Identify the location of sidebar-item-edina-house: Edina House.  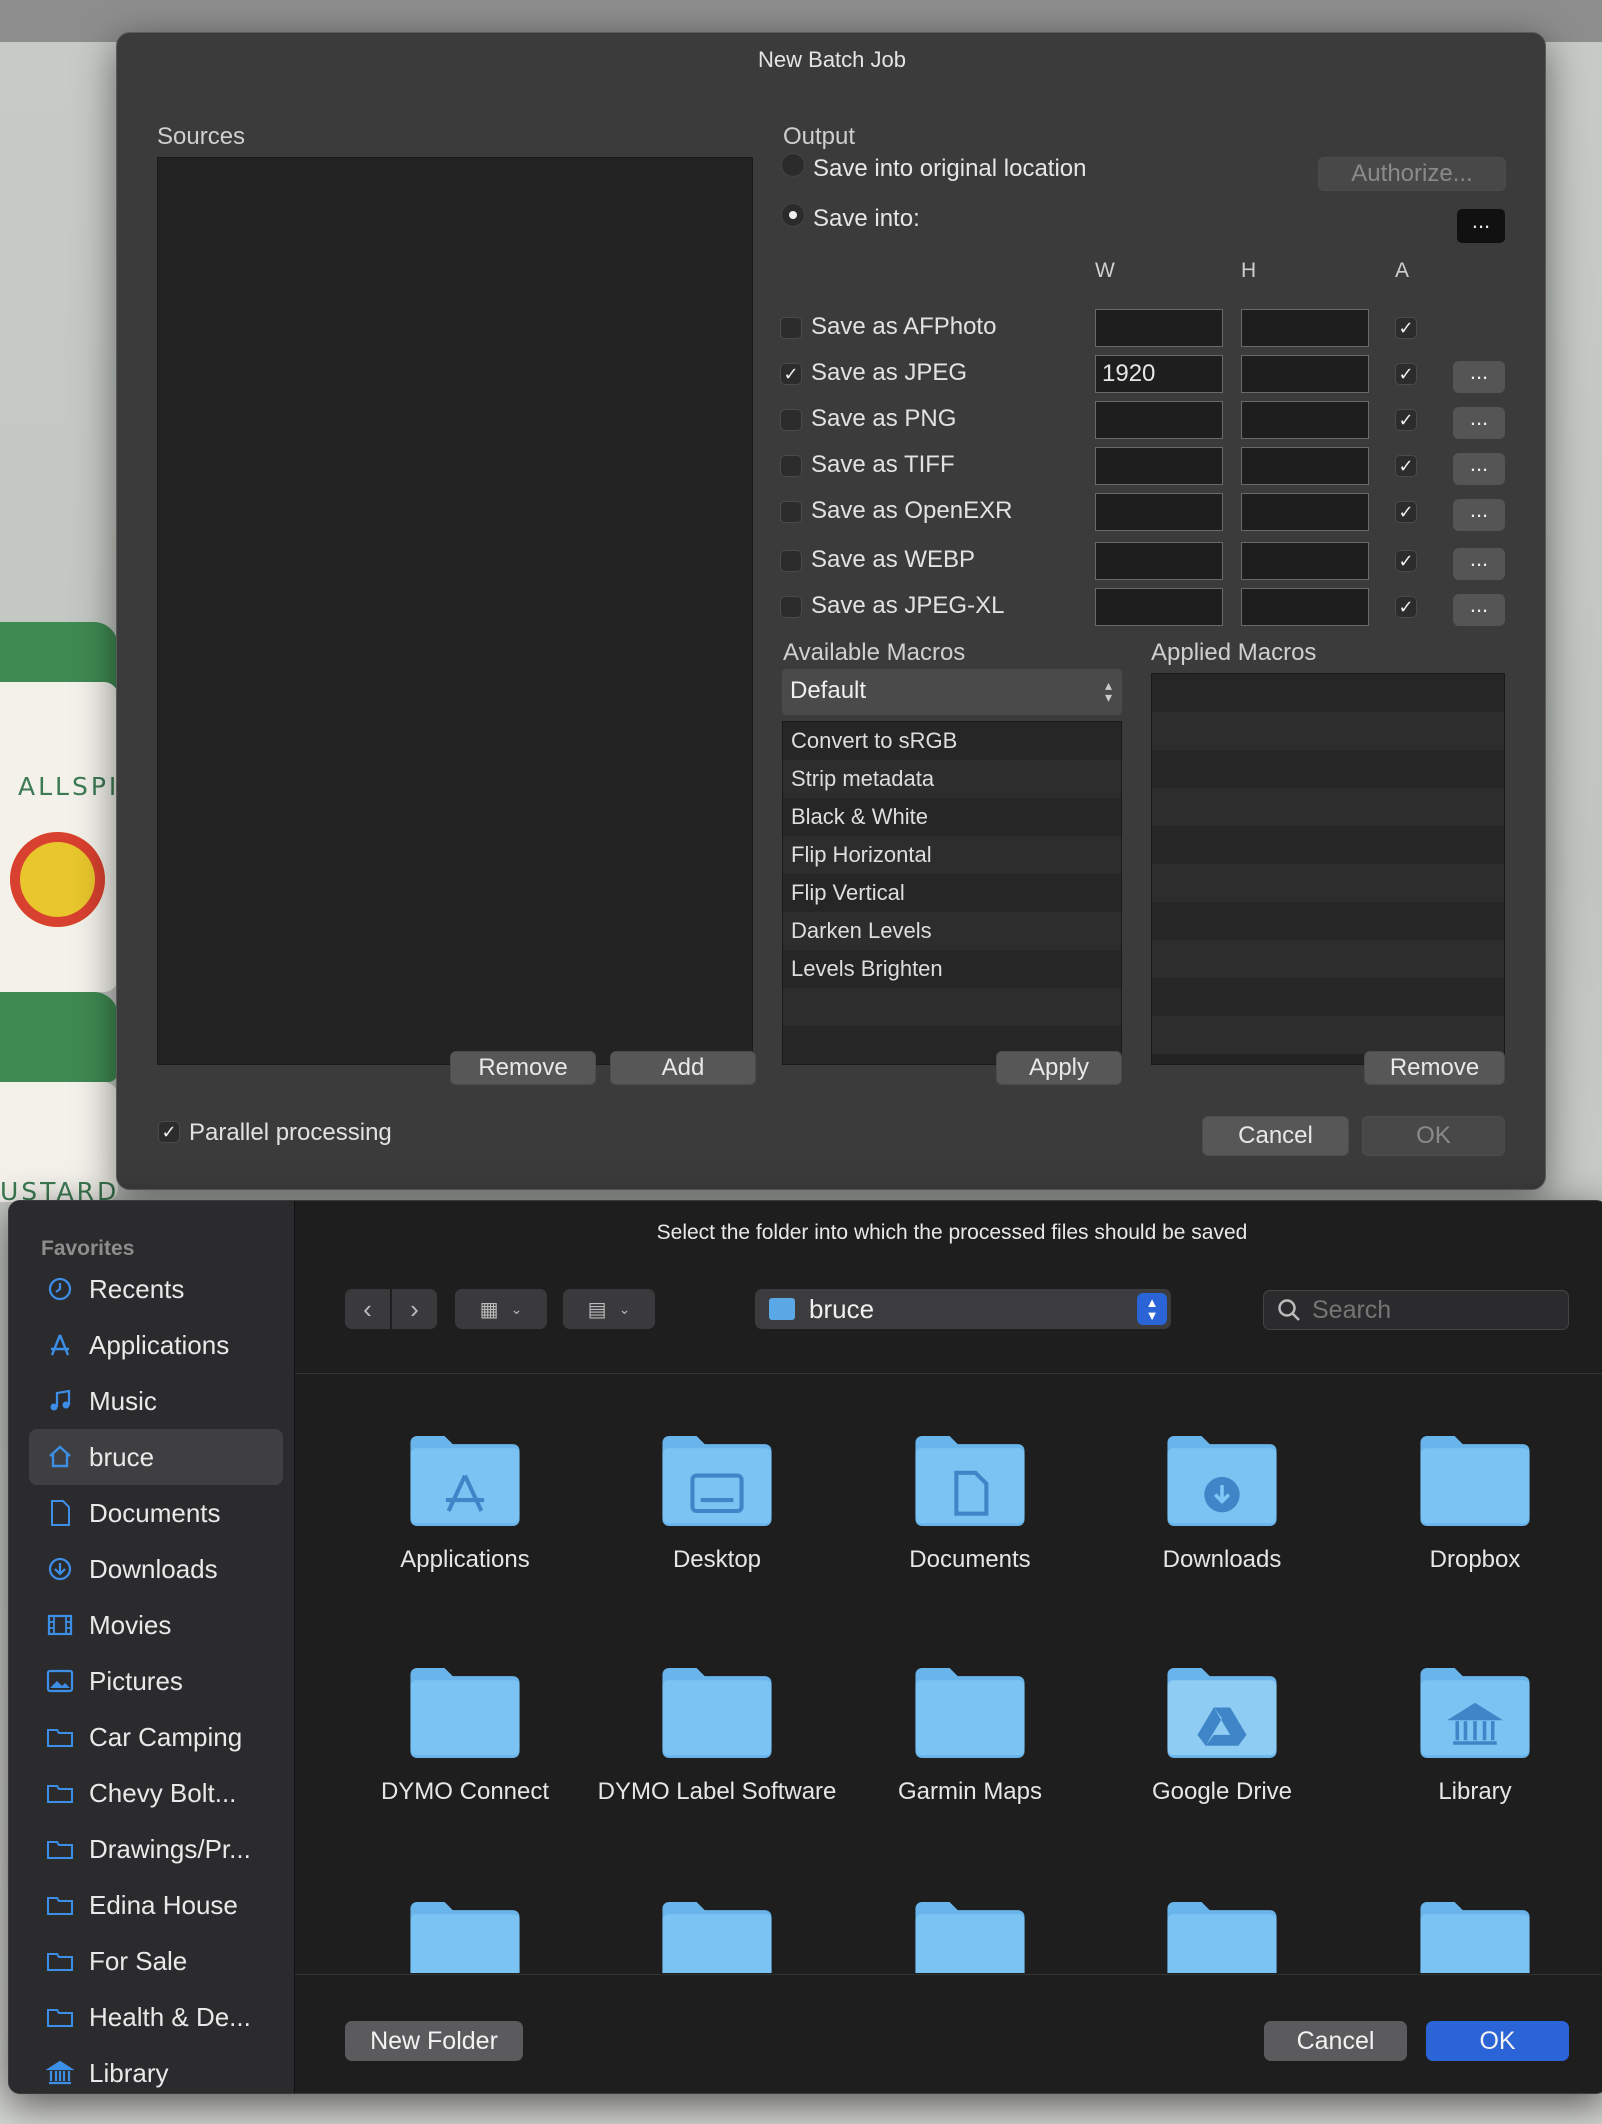
(156, 1905).